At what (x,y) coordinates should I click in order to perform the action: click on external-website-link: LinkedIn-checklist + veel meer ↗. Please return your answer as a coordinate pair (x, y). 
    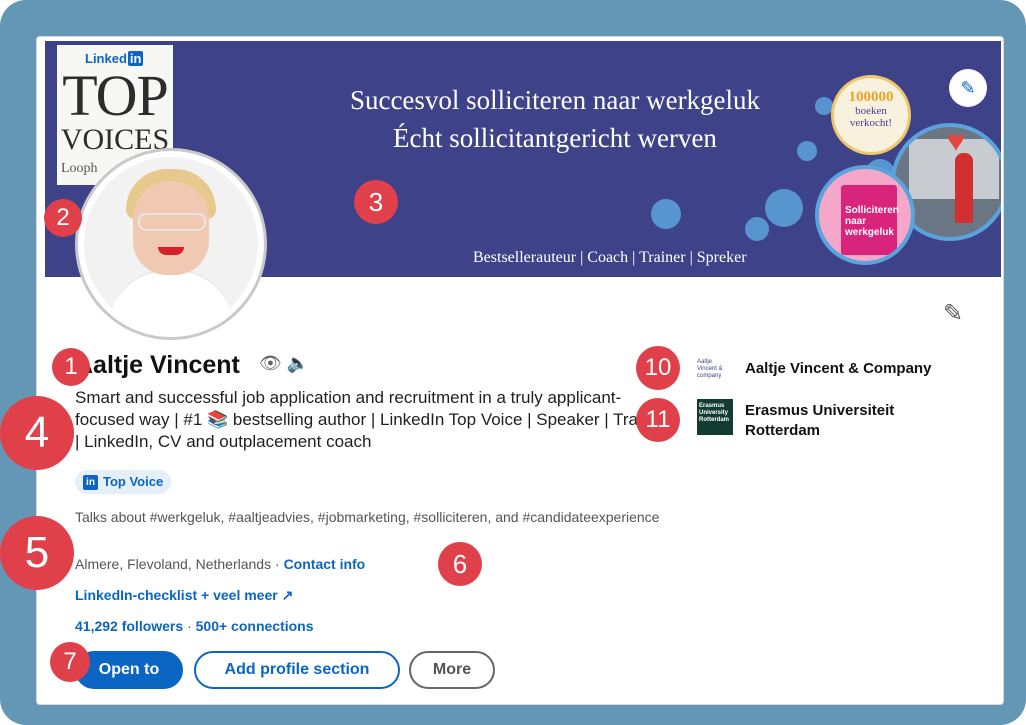
    Looking at the image, I should click on (184, 595).